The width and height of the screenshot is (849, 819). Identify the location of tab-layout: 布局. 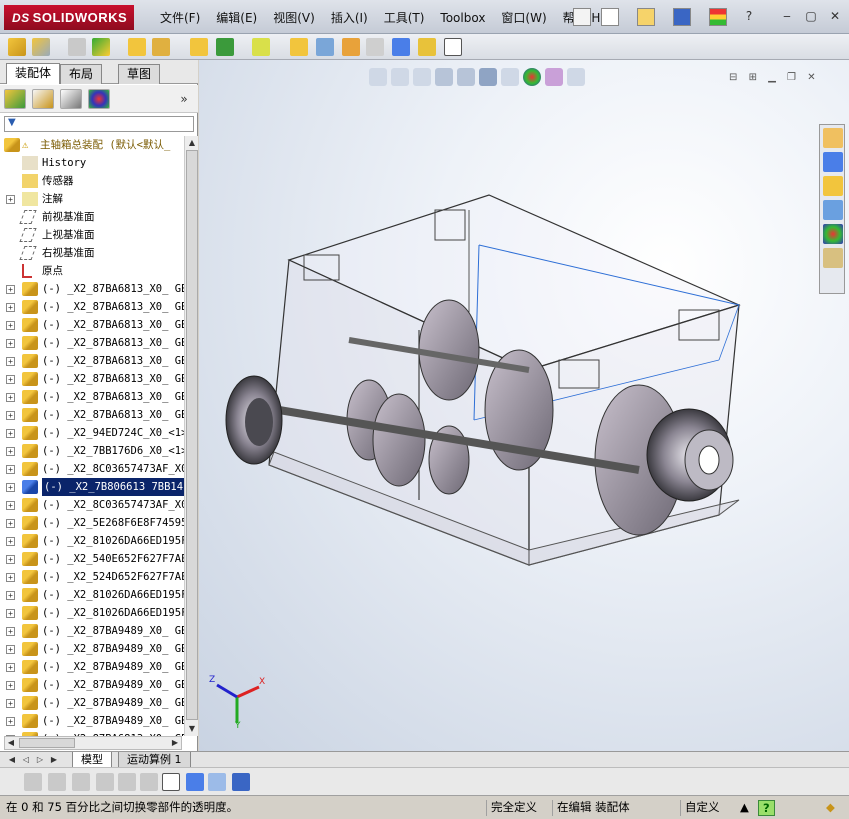
(81, 74).